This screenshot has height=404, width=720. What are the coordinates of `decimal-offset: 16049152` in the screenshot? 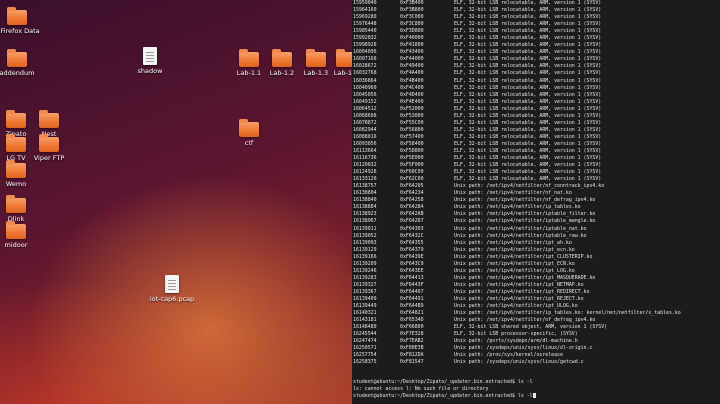 It's located at (365, 101).